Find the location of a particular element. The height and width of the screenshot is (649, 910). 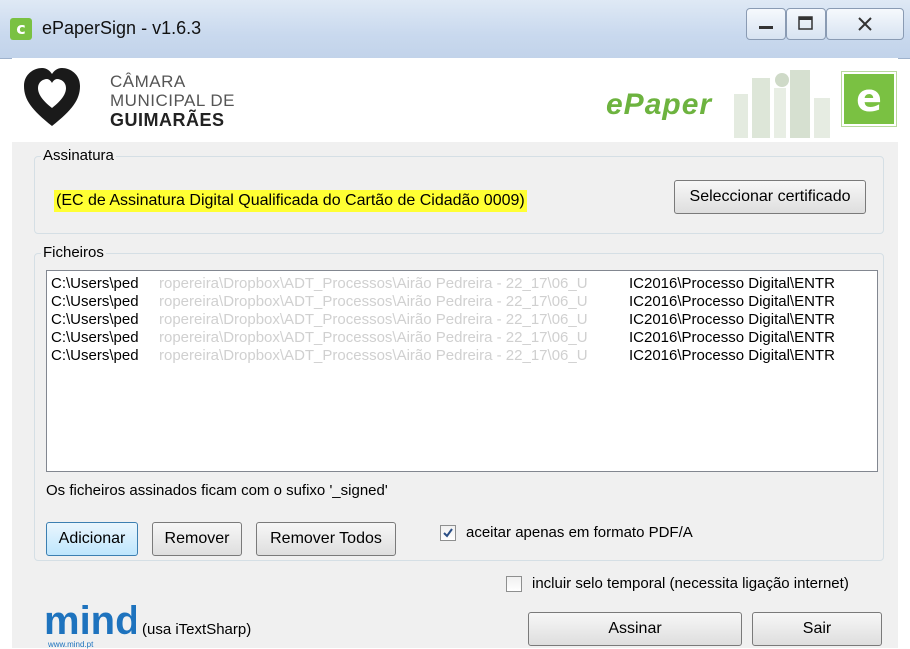

org-name-line1: CÂMARA is located at coordinates (148, 81).